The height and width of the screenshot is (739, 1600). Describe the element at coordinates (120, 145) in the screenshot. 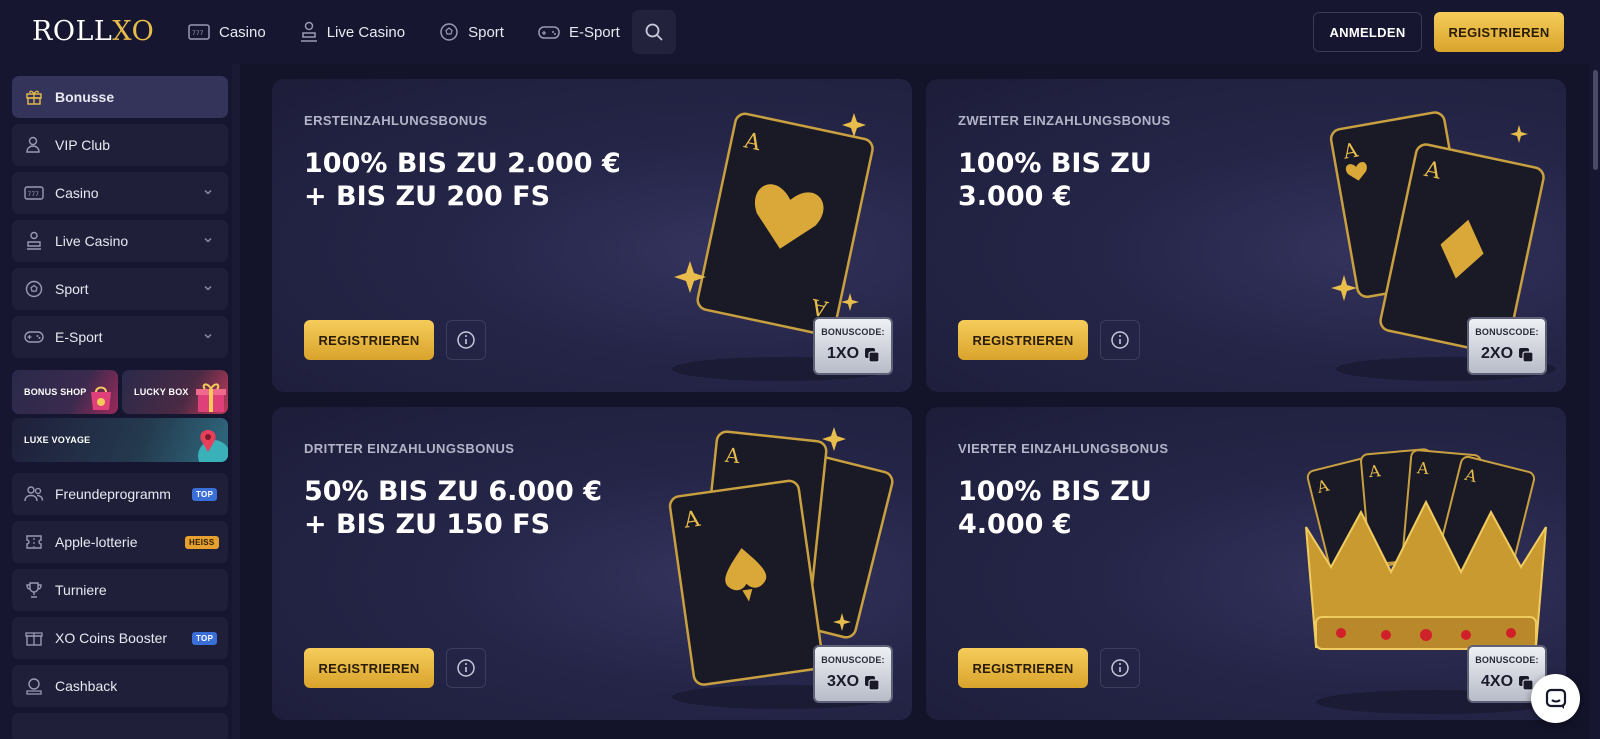

I see `sidebar-item-vip-club: VIP Club` at that location.